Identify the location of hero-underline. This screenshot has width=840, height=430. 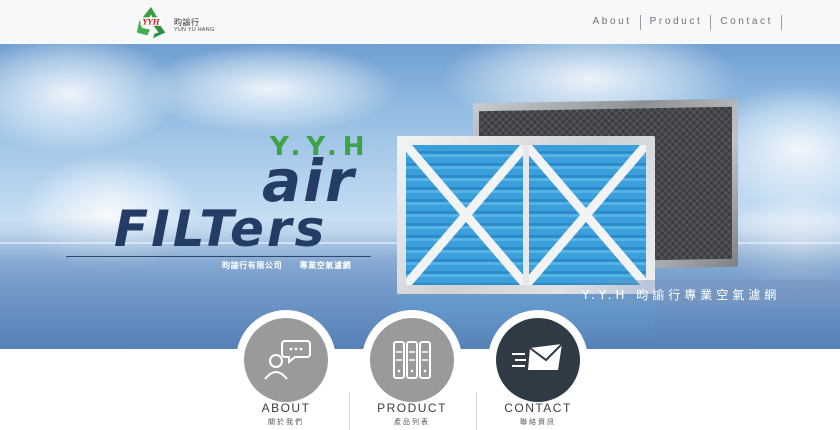
(218, 256).